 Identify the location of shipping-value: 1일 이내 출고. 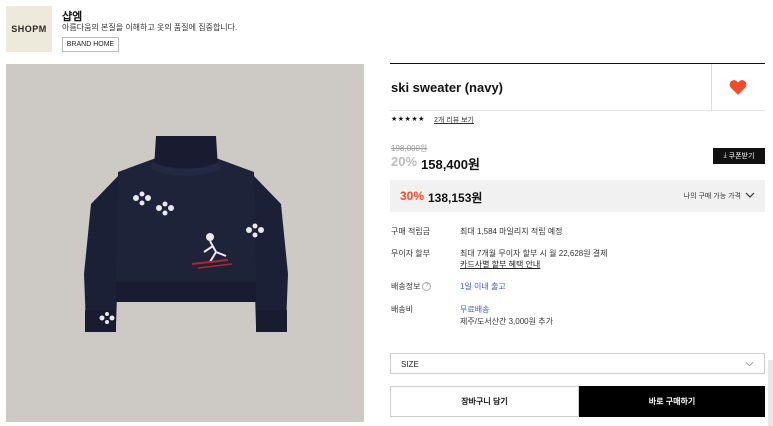
(483, 286).